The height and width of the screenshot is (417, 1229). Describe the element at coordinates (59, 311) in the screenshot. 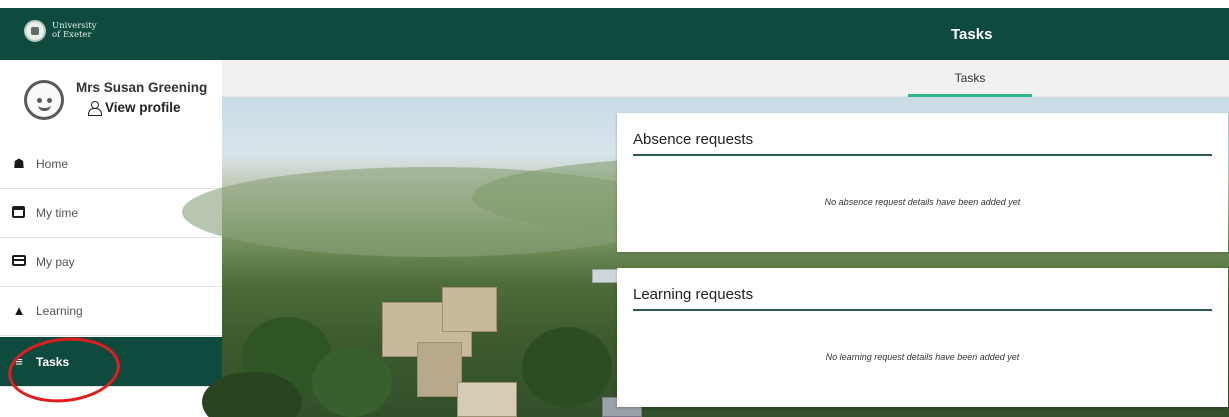

I see `sidebar-item-label: Learning` at that location.